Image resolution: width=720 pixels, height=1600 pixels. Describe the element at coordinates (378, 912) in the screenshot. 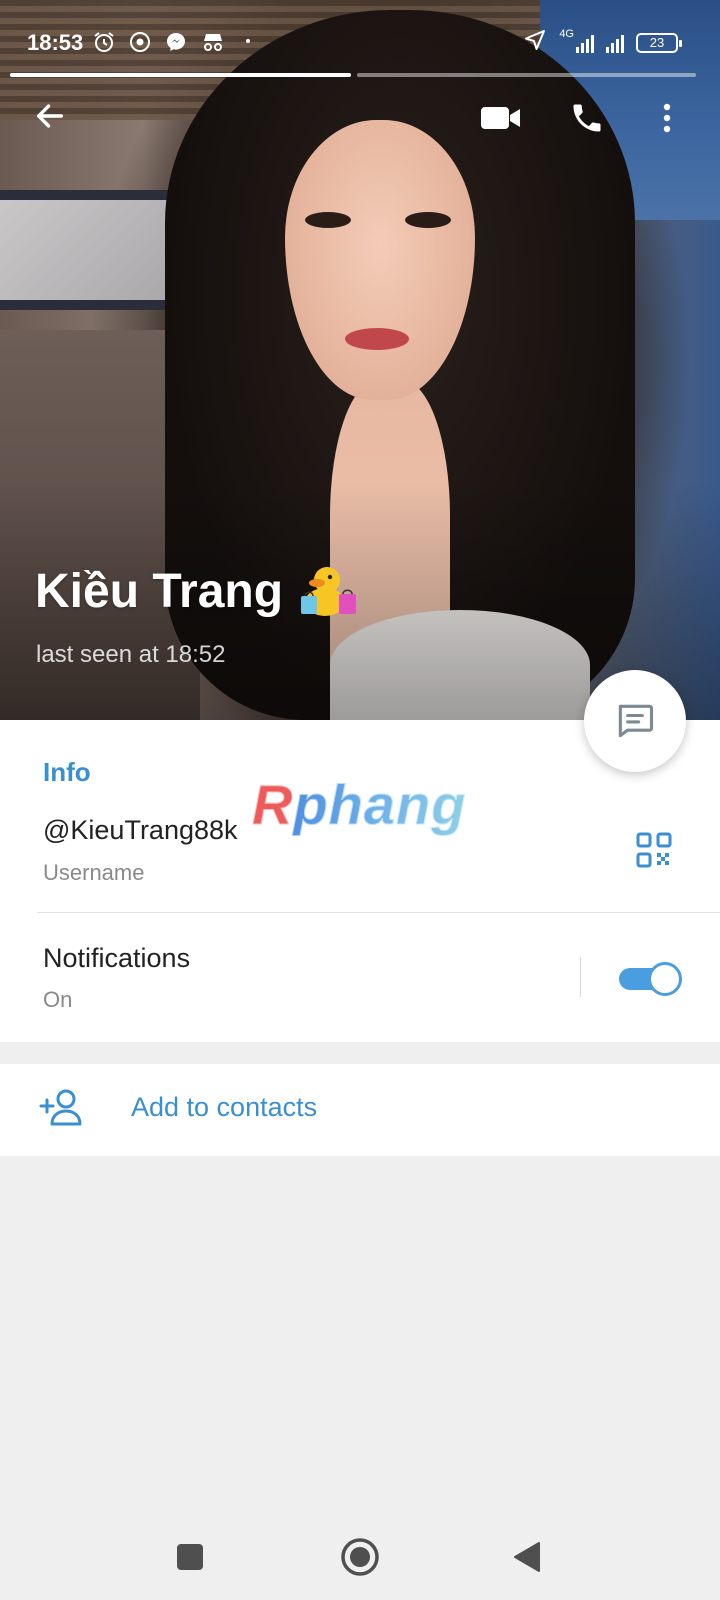

I see `section-divider` at that location.